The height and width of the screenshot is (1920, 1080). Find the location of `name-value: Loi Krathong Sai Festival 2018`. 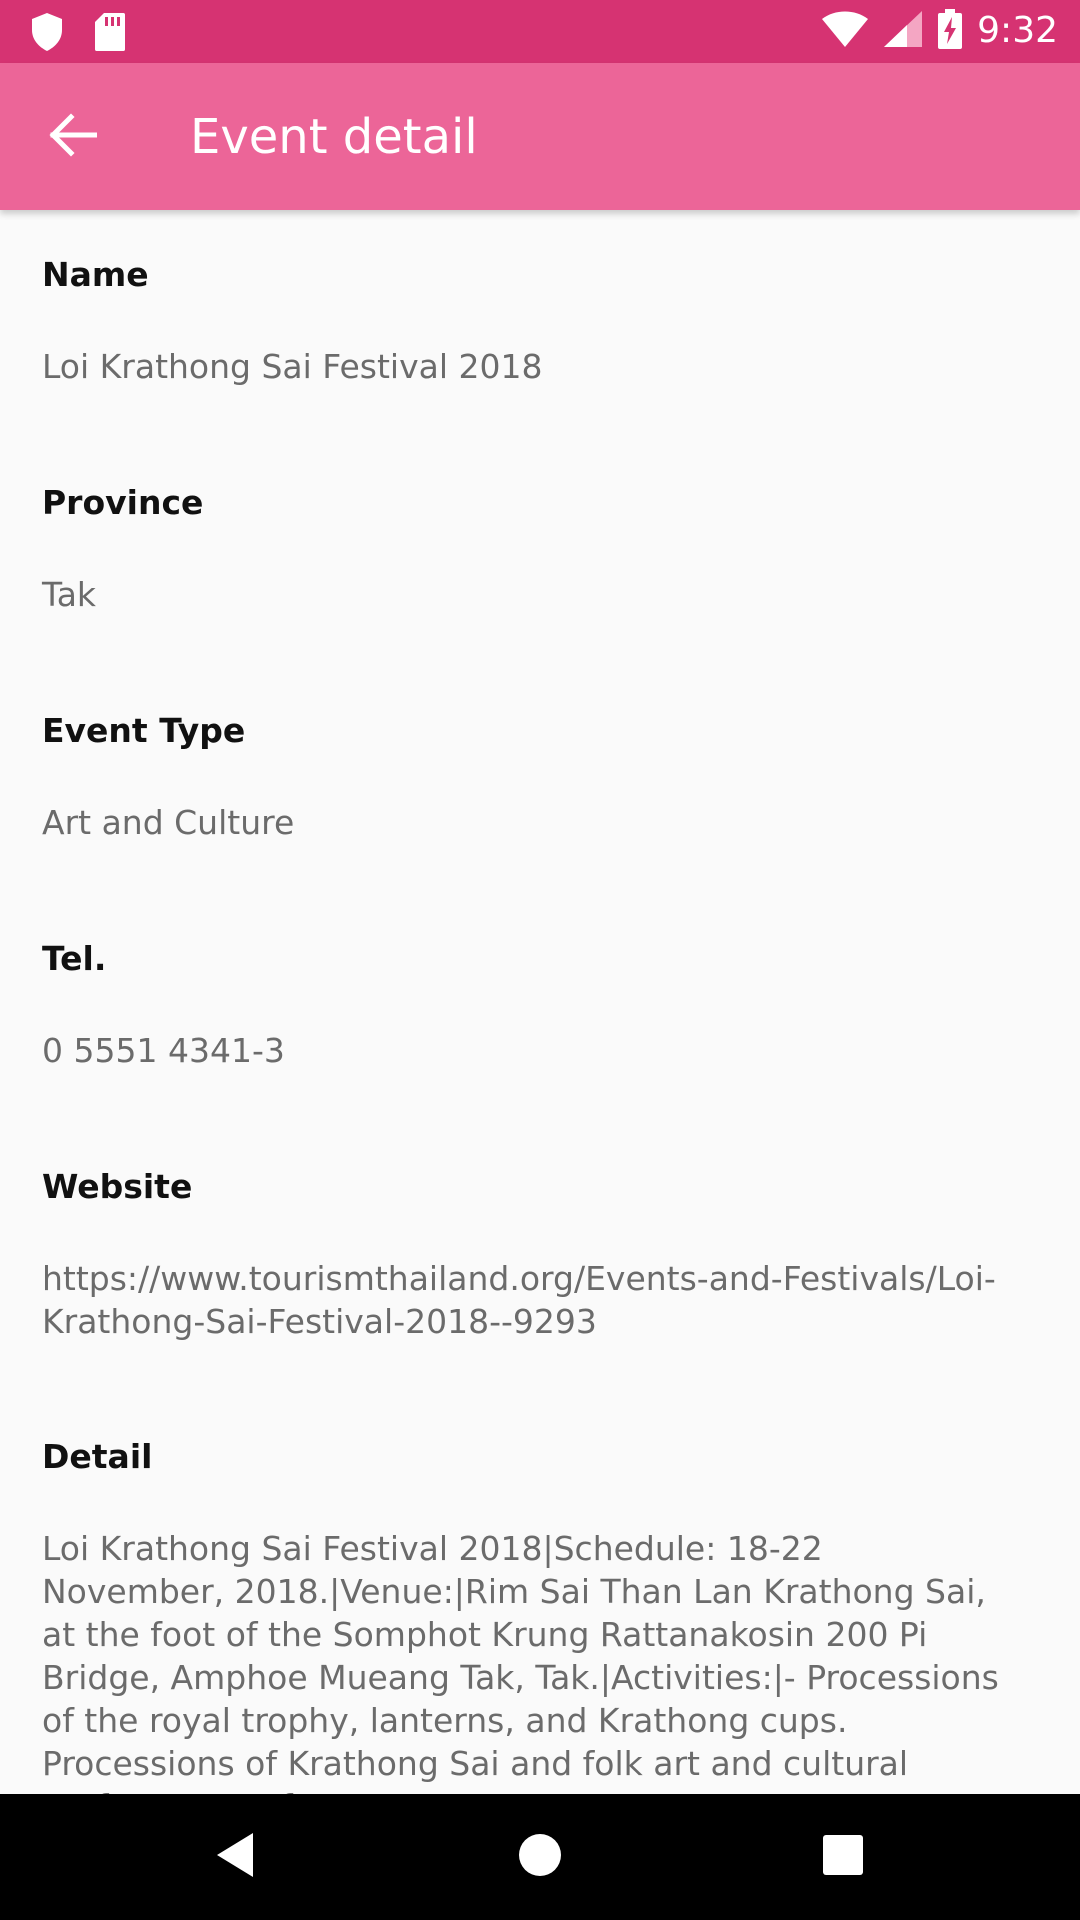

name-value: Loi Krathong Sai Festival 2018 is located at coordinates (292, 366).